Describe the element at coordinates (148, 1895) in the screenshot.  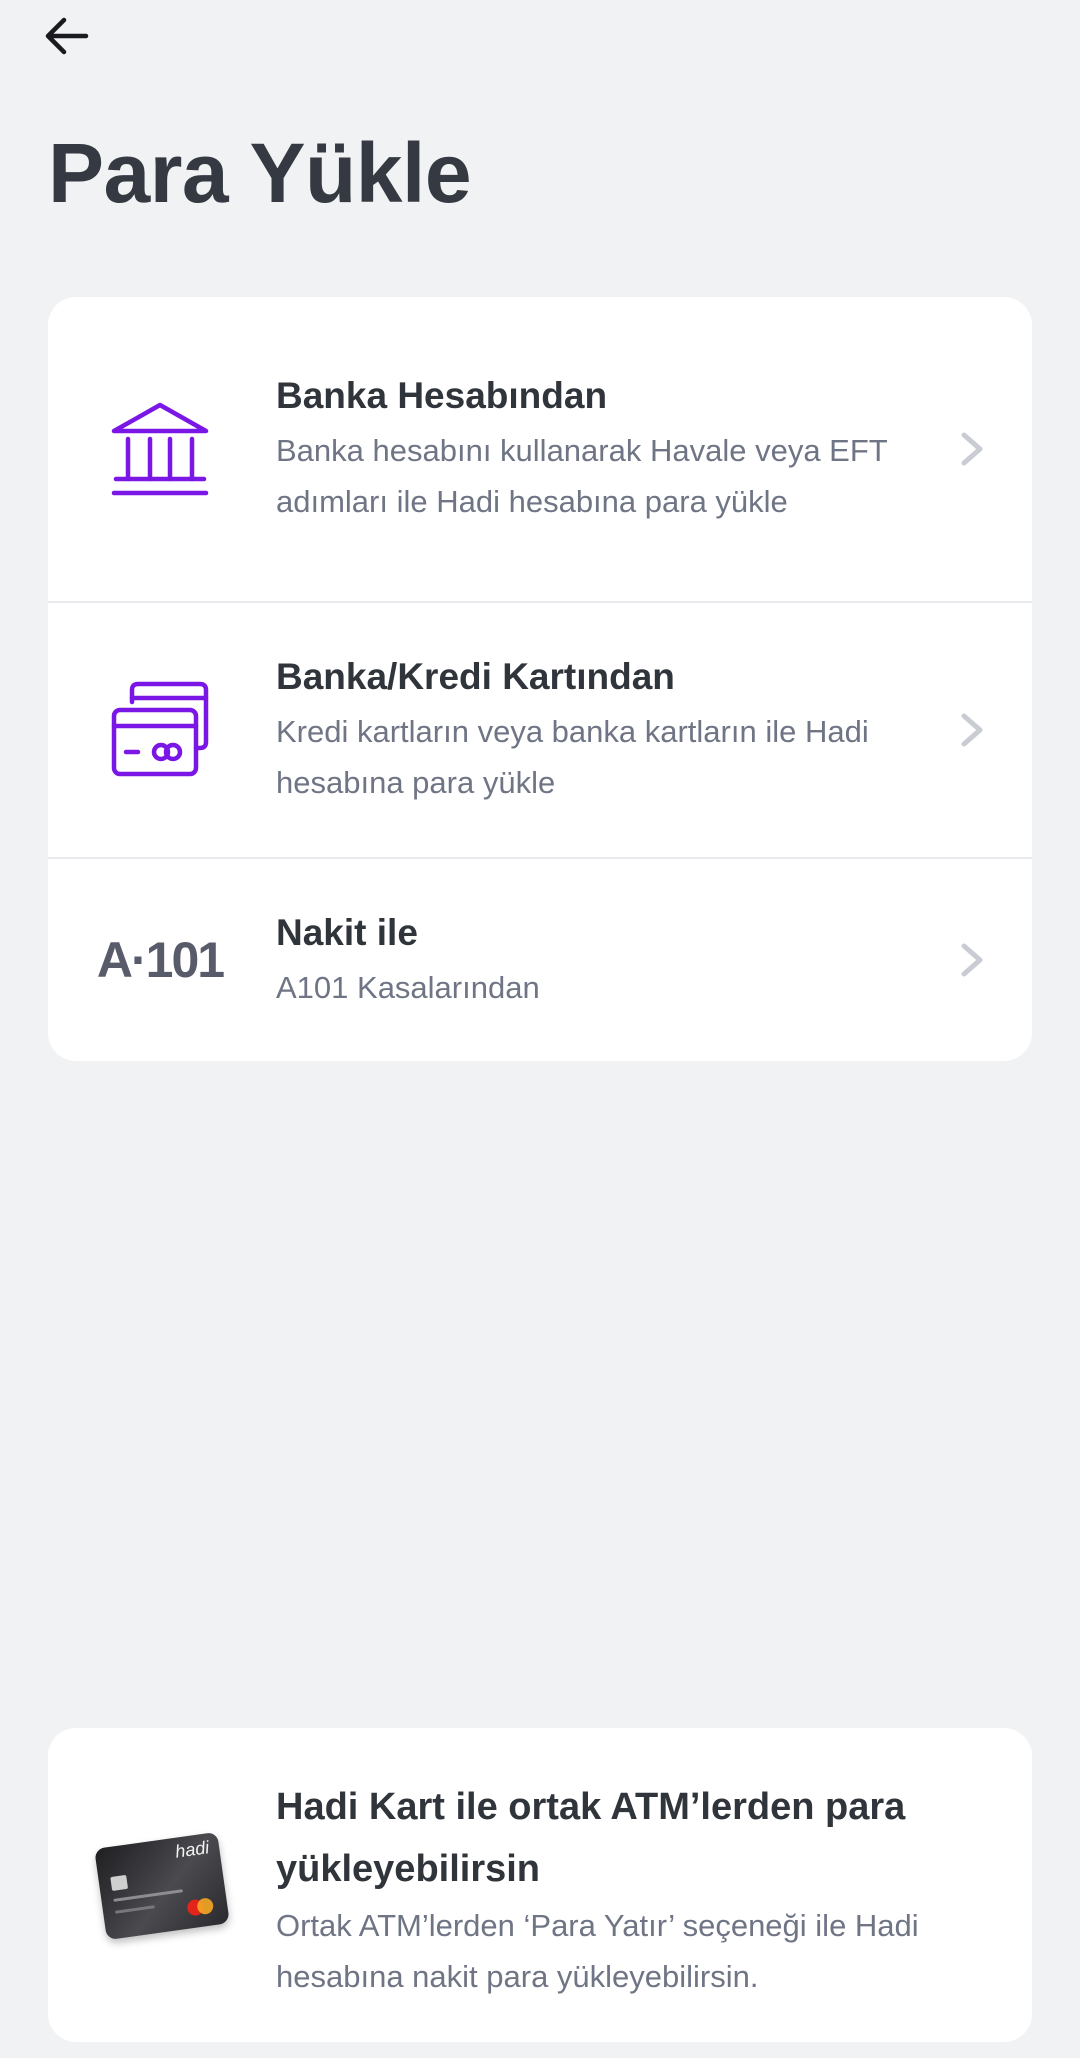
I see `card-number-line` at that location.